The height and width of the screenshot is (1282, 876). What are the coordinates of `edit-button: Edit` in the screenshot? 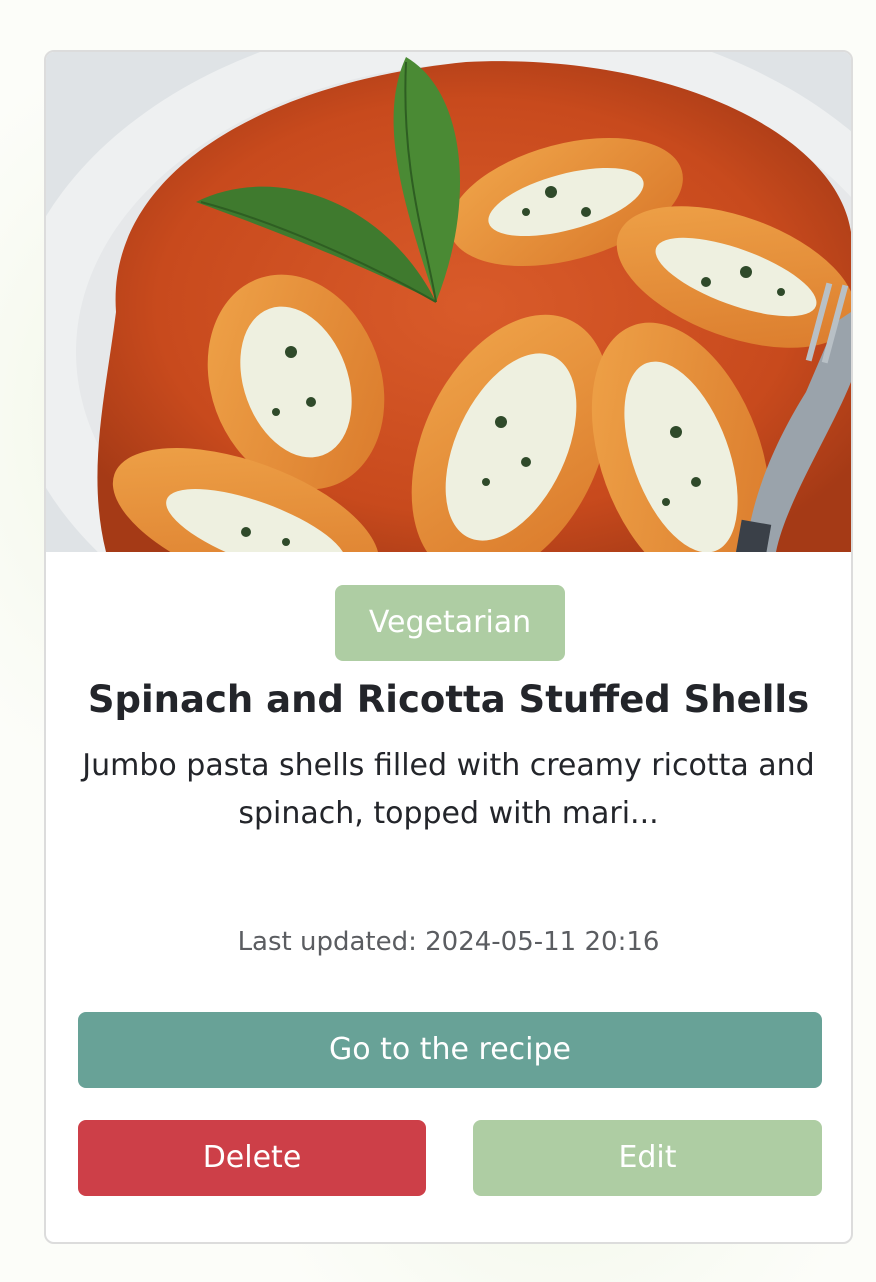 It's located at (647, 1158).